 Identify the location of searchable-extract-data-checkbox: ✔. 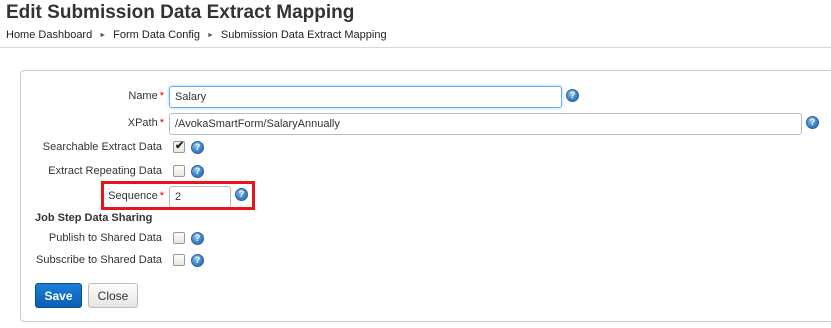
(179, 146).